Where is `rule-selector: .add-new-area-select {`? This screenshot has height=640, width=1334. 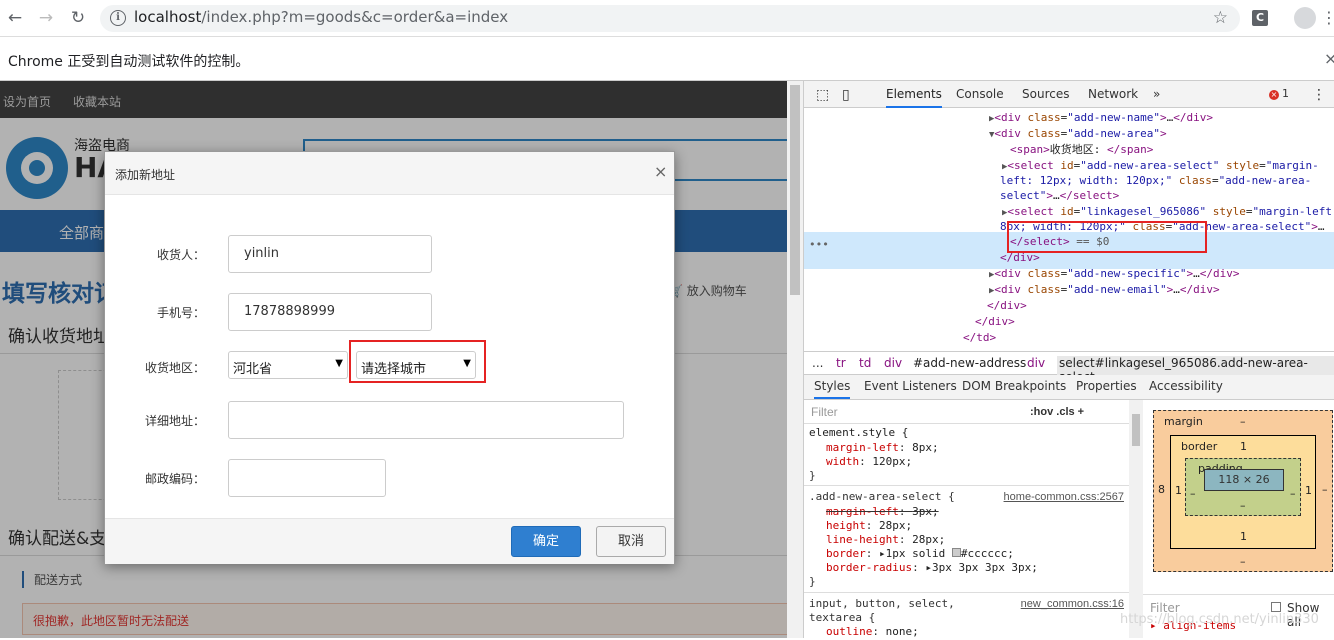 rule-selector: .add-new-area-select { is located at coordinates (882, 496).